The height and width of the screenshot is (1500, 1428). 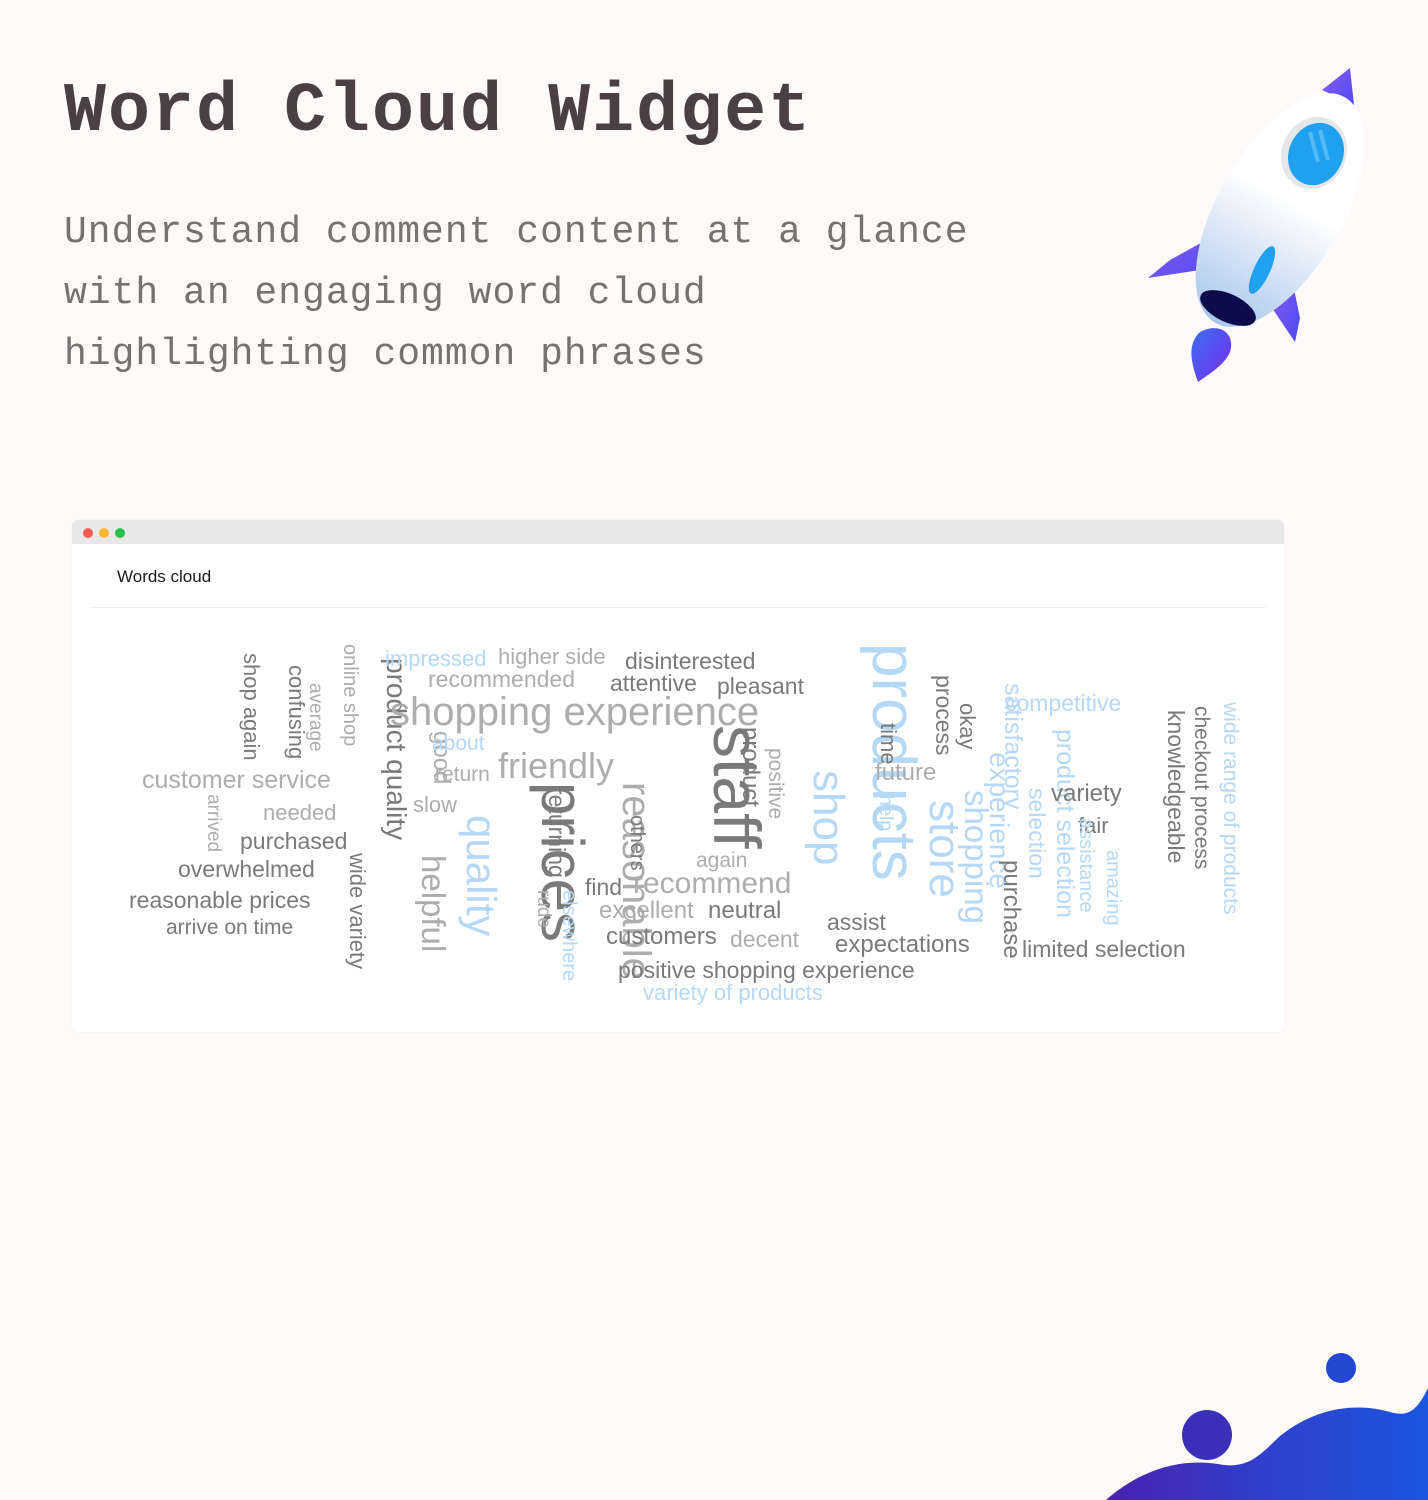 What do you see at coordinates (1065, 823) in the screenshot?
I see `cloud-word: product selection` at bounding box center [1065, 823].